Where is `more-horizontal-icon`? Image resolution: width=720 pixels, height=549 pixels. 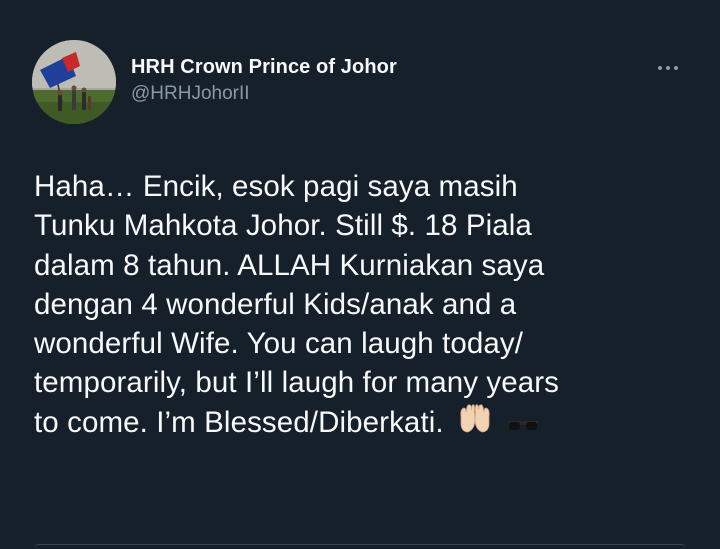
more-horizontal-icon is located at coordinates (668, 68).